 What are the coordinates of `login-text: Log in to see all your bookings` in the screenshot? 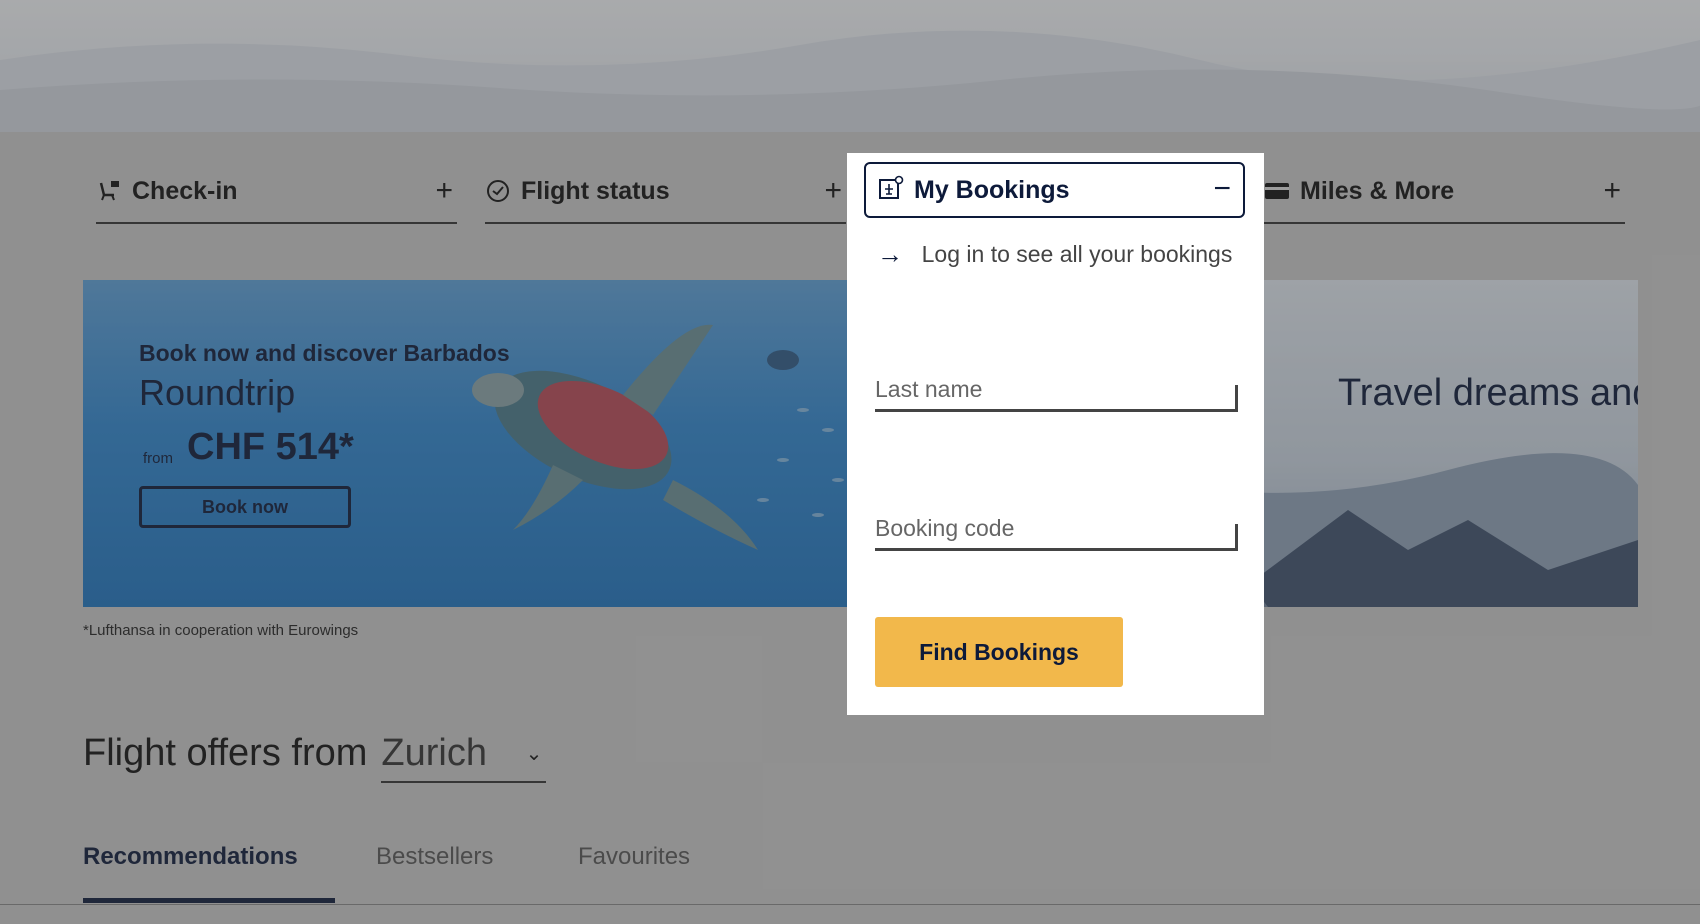 It's located at (1077, 254).